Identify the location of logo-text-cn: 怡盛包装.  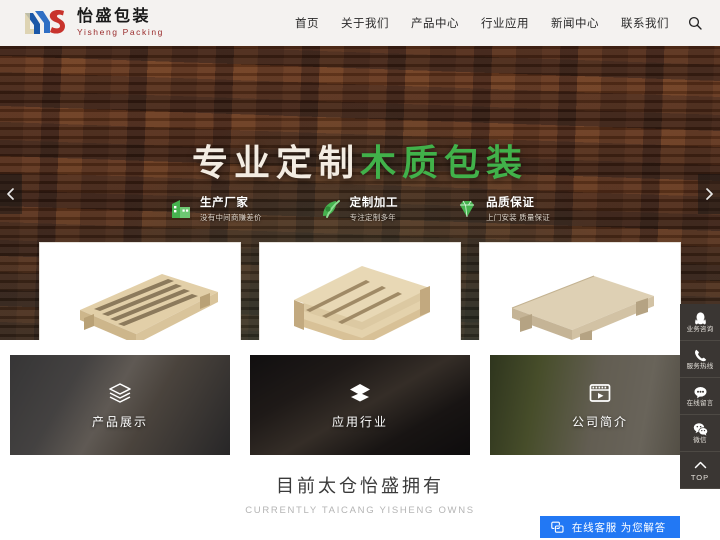
(114, 17).